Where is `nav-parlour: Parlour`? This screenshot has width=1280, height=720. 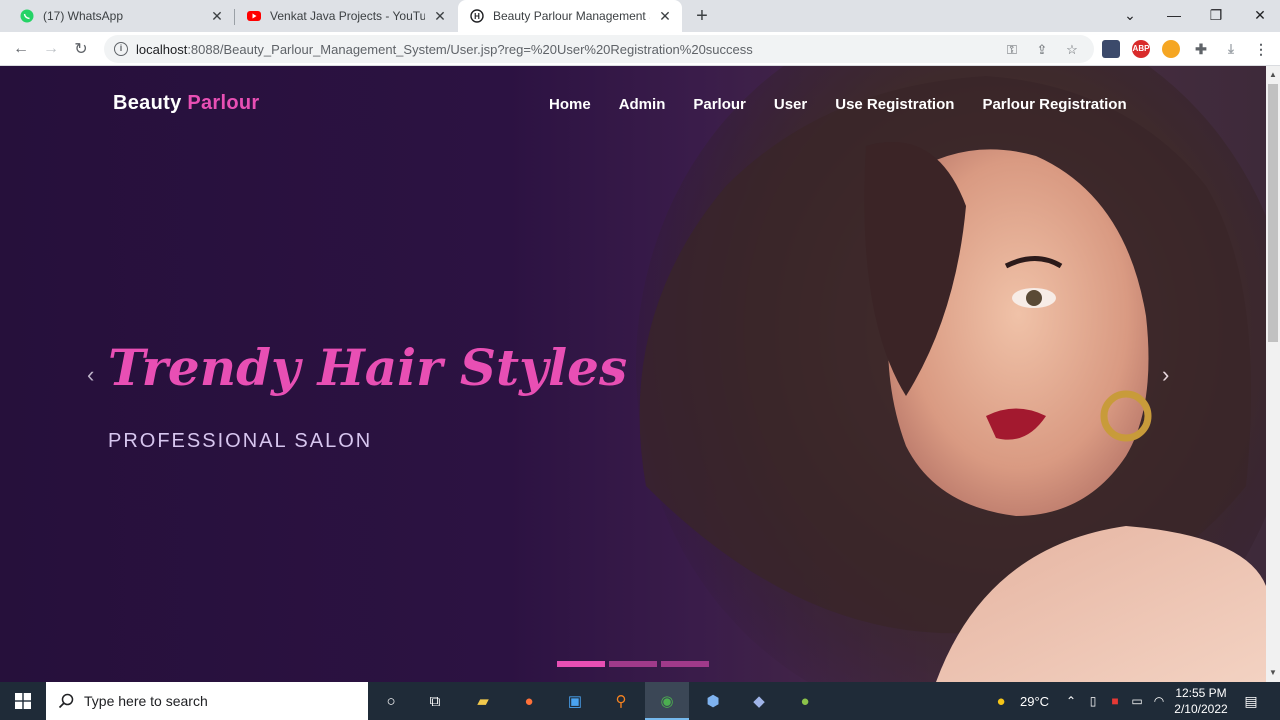
nav-parlour: Parlour is located at coordinates (719, 104).